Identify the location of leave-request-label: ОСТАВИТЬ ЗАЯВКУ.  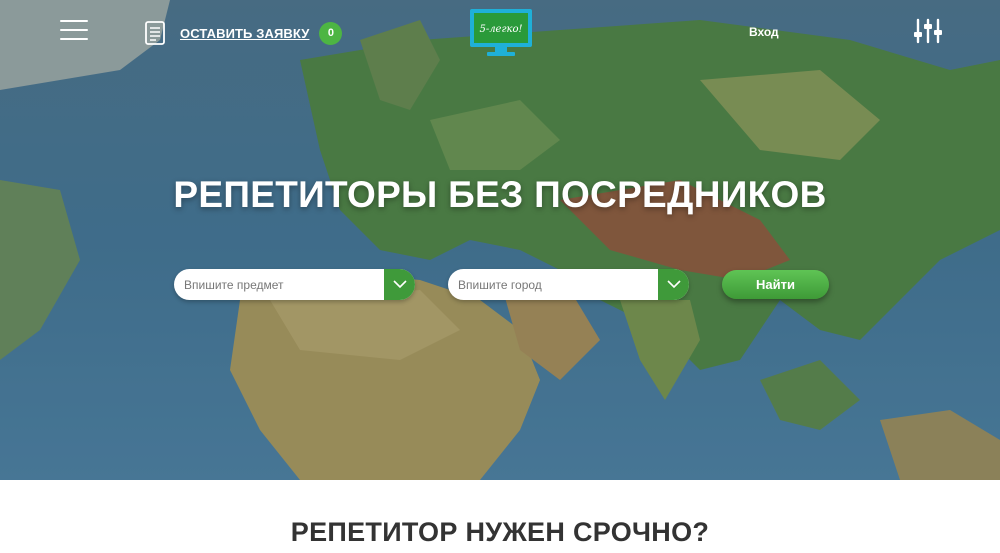
(244, 33).